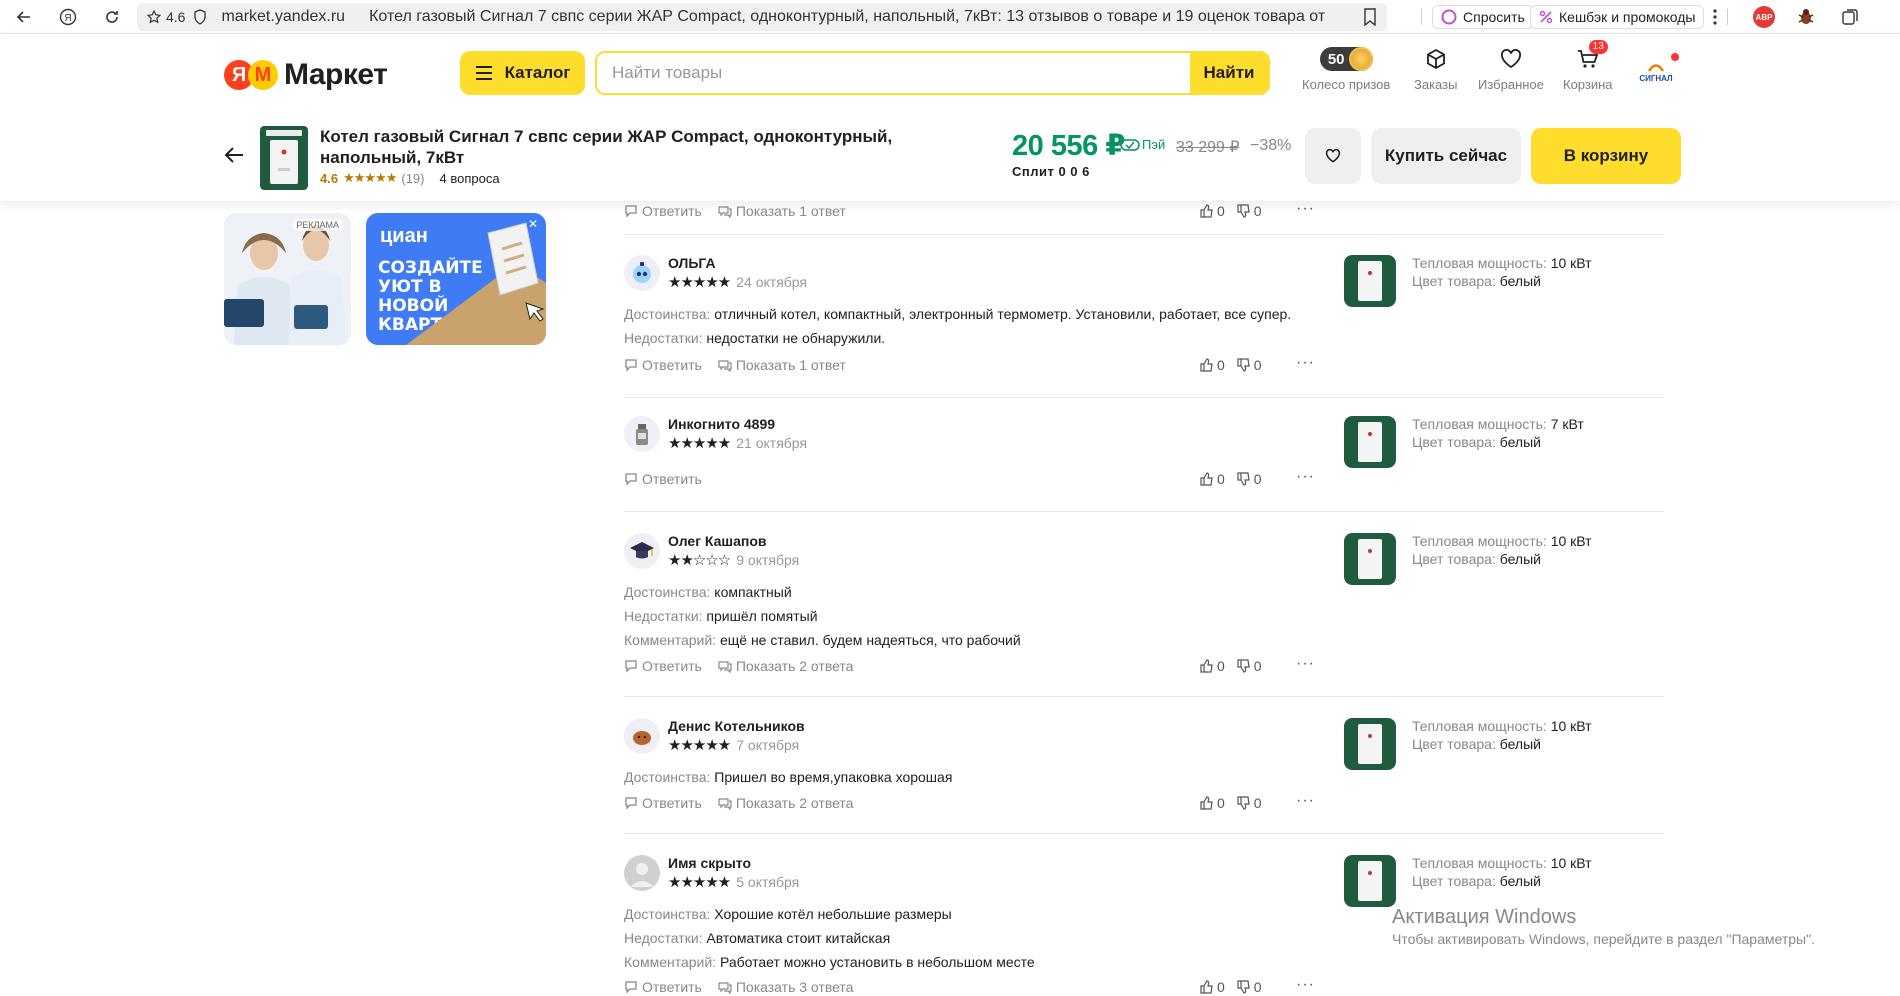 This screenshot has width=1900, height=996. What do you see at coordinates (1142, 144) in the screenshot?
I see `yandex-pay-badge: Пэй` at bounding box center [1142, 144].